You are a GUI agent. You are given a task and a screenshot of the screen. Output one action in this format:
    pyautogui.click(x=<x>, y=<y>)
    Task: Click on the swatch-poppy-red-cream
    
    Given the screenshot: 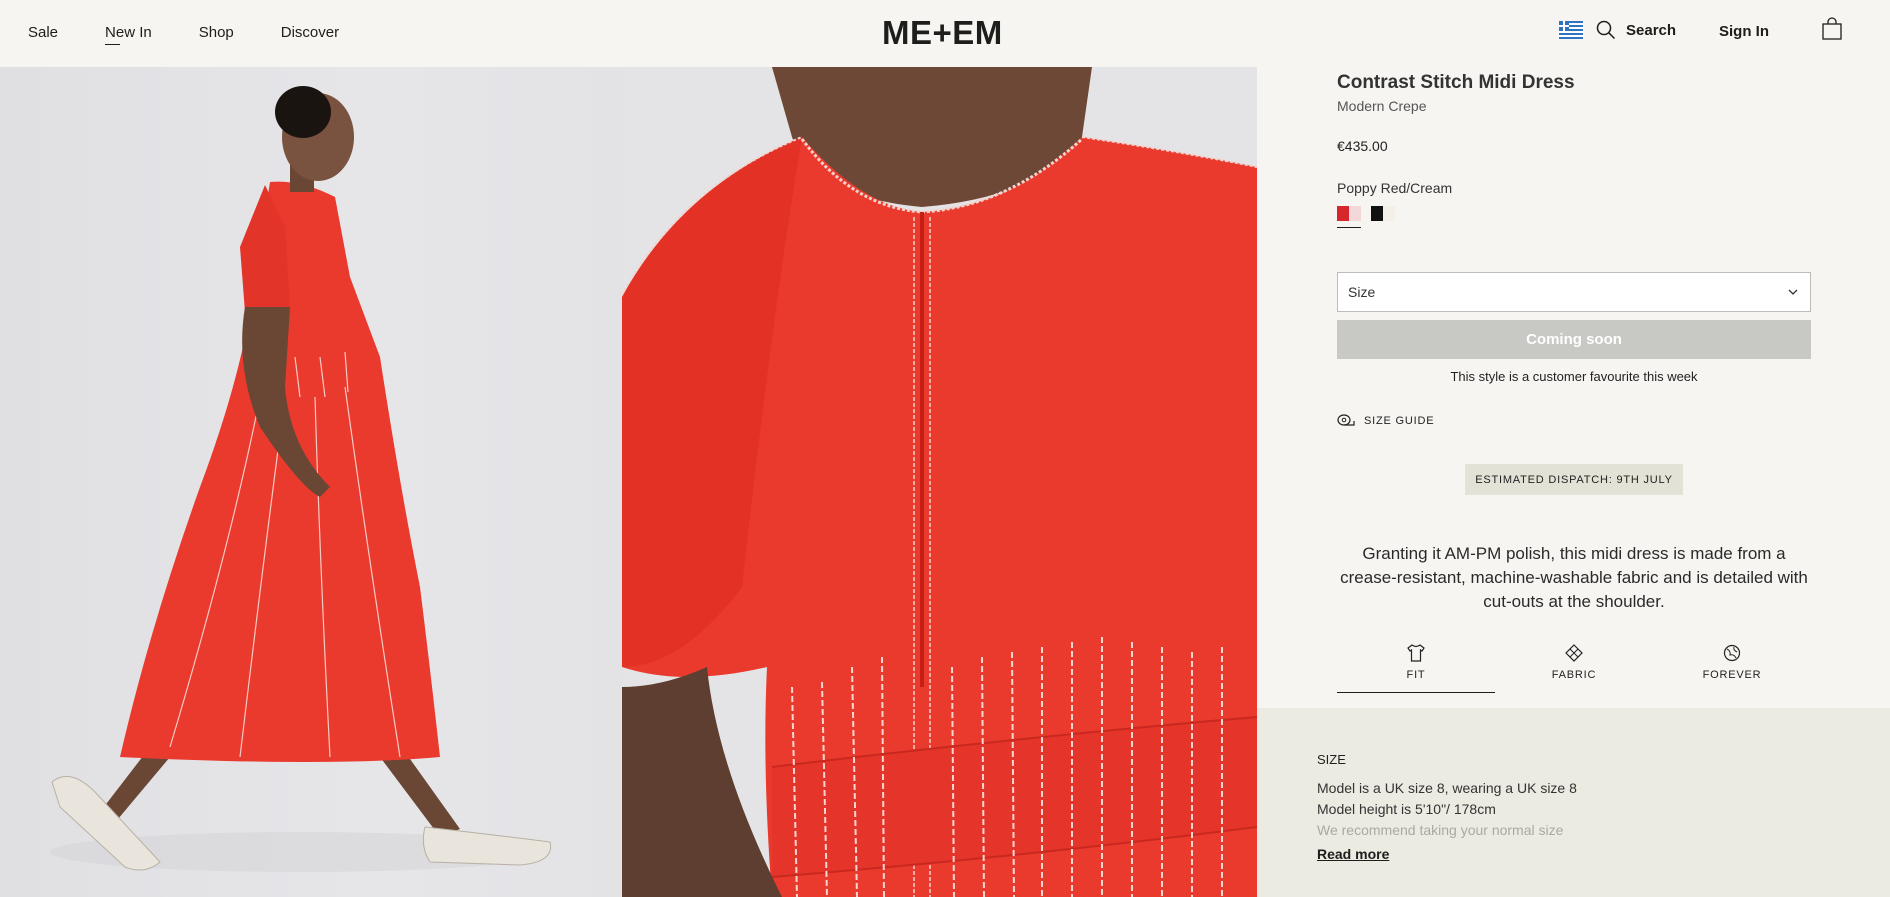 What is the action you would take?
    pyautogui.click(x=1349, y=217)
    